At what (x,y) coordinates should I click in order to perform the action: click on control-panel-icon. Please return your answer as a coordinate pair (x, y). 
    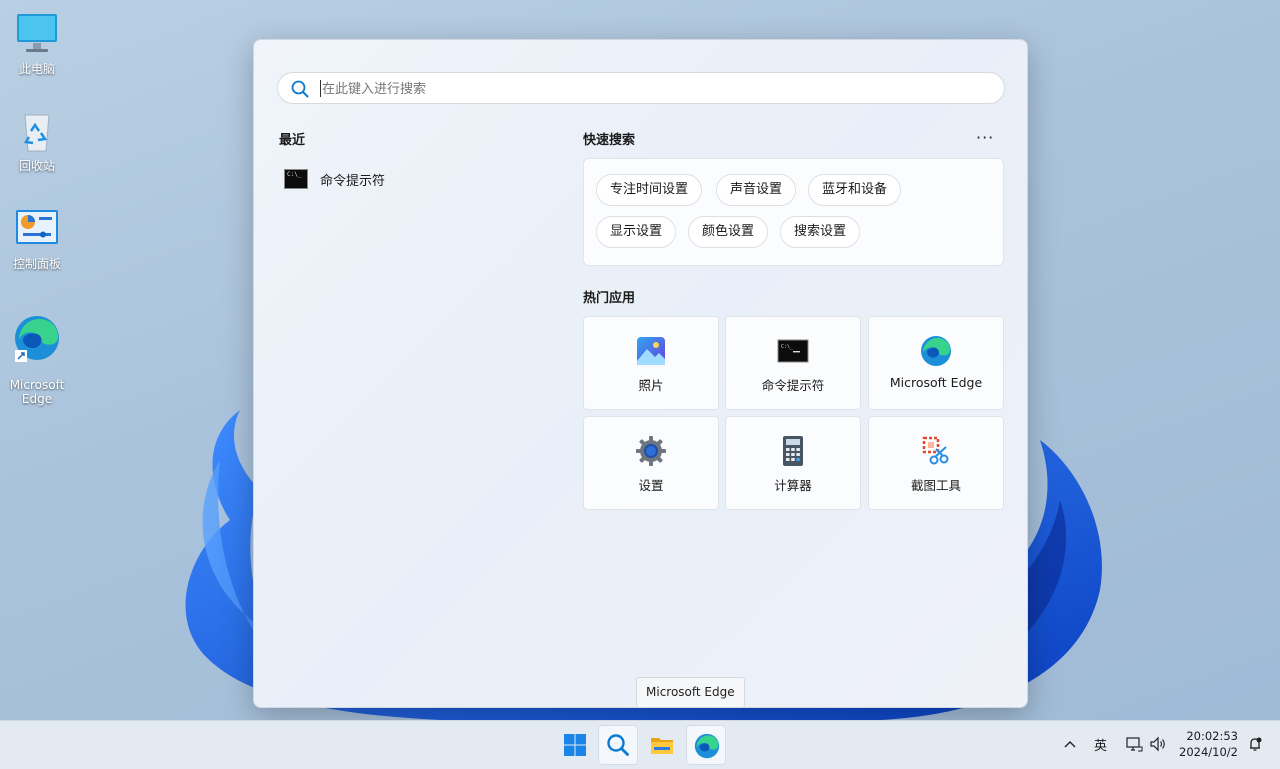
    Looking at the image, I should click on (37, 227).